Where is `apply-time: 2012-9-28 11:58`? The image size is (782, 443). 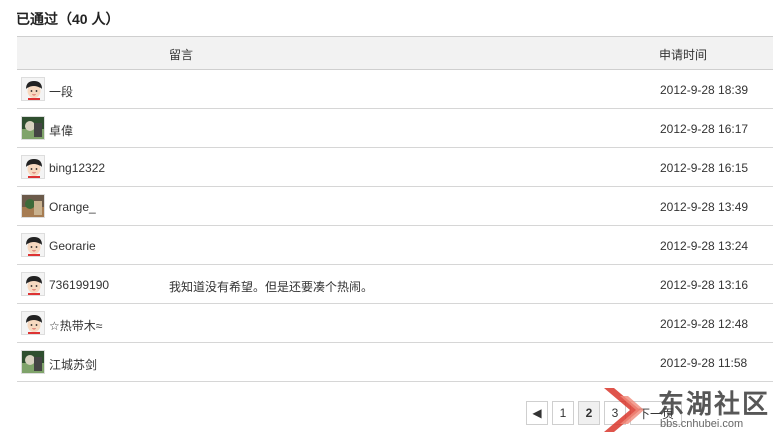
apply-time: 2012-9-28 11:58 is located at coordinates (704, 363).